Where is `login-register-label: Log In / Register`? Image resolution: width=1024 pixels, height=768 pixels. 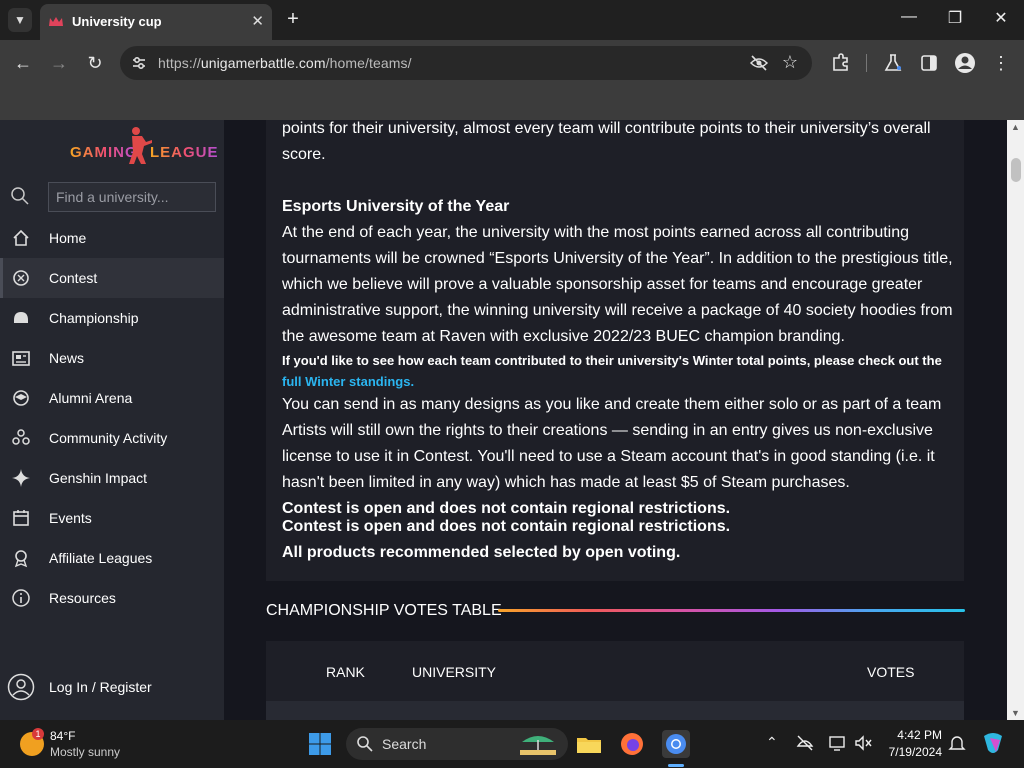
login-register-label: Log In / Register is located at coordinates (100, 687).